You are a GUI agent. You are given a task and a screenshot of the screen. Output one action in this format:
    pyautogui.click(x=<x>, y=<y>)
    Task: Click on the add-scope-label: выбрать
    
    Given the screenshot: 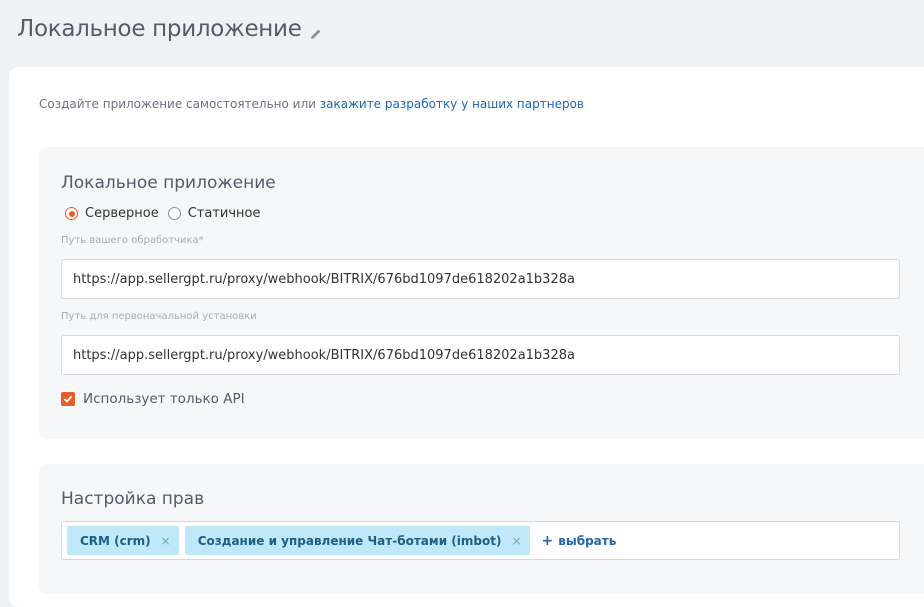 What is the action you would take?
    pyautogui.click(x=587, y=540)
    